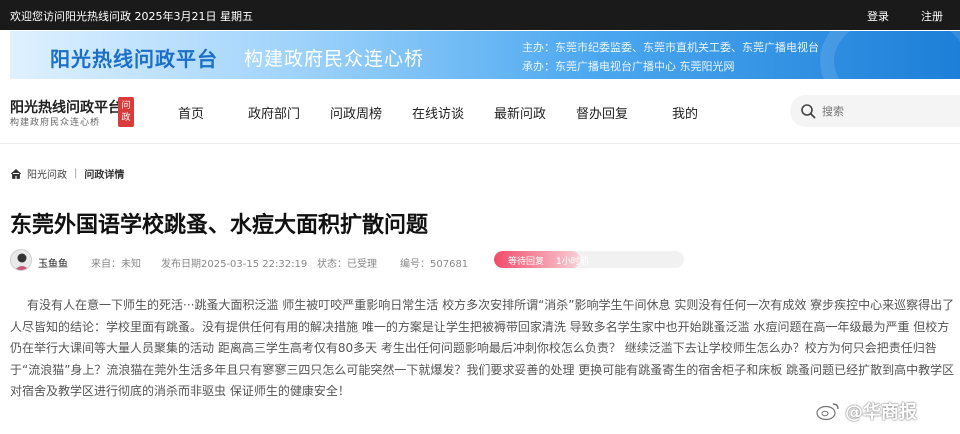 The image size is (960, 434). What do you see at coordinates (882, 111) in the screenshot?
I see `search-input` at bounding box center [882, 111].